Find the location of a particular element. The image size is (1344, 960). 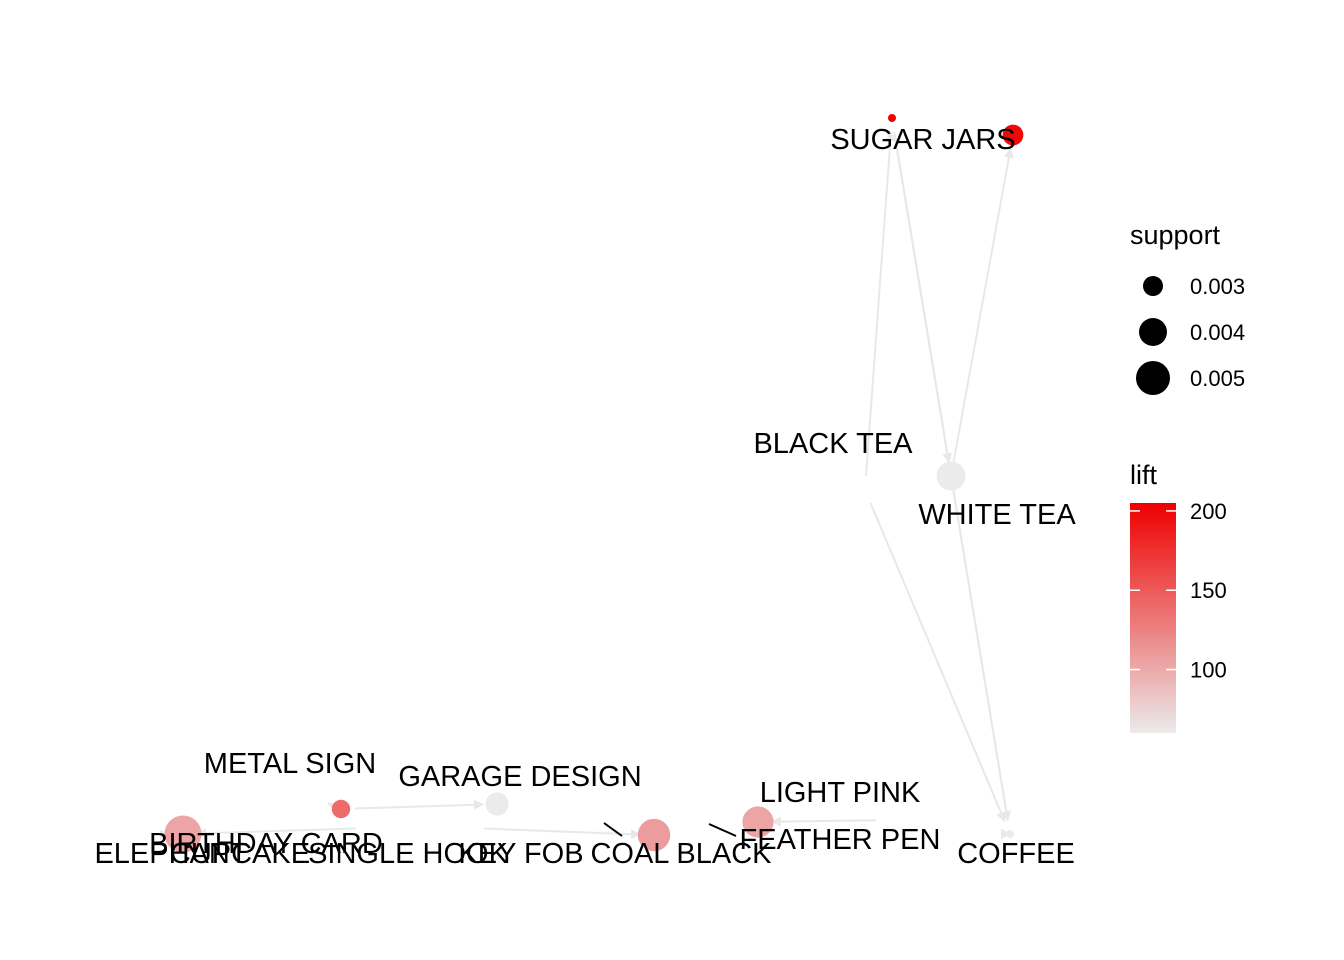

node-label-single-hook: SINGLE HOOK is located at coordinates (408, 854).